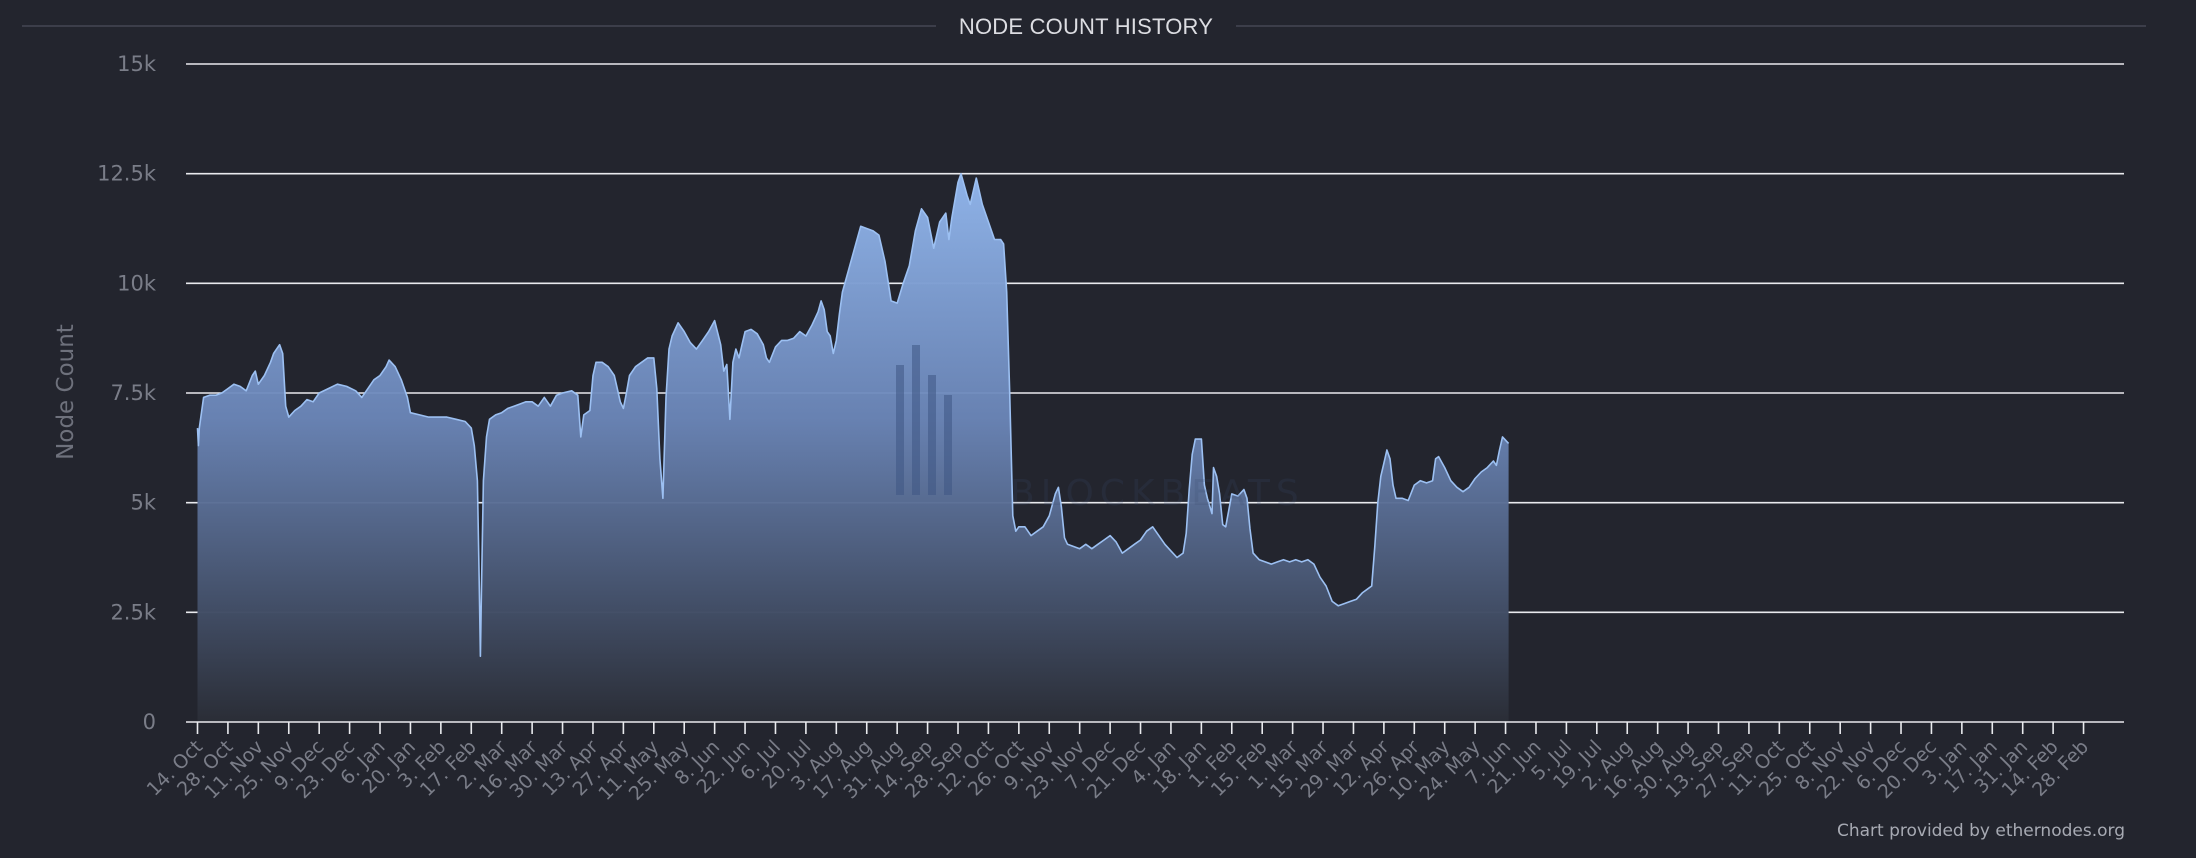 Image resolution: width=2196 pixels, height=858 pixels. What do you see at coordinates (143, 503) in the screenshot?
I see `y-tick-label: 5k` at bounding box center [143, 503].